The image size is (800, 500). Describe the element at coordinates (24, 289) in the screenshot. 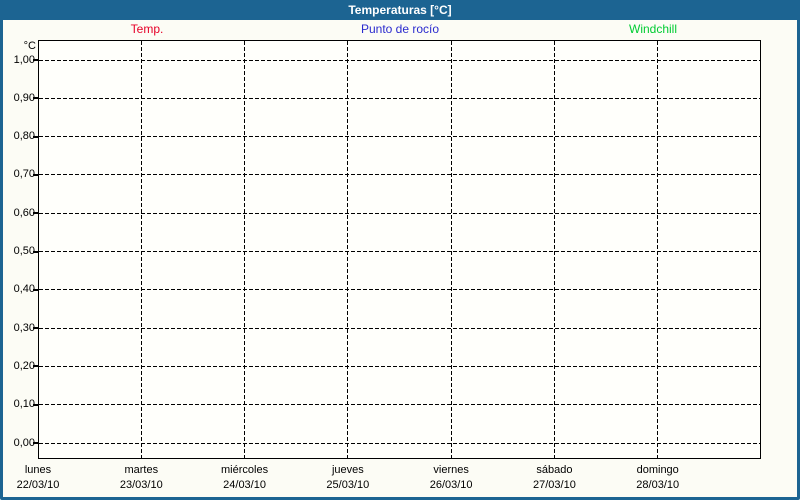

I see `y-tick-label: 0,40` at that location.